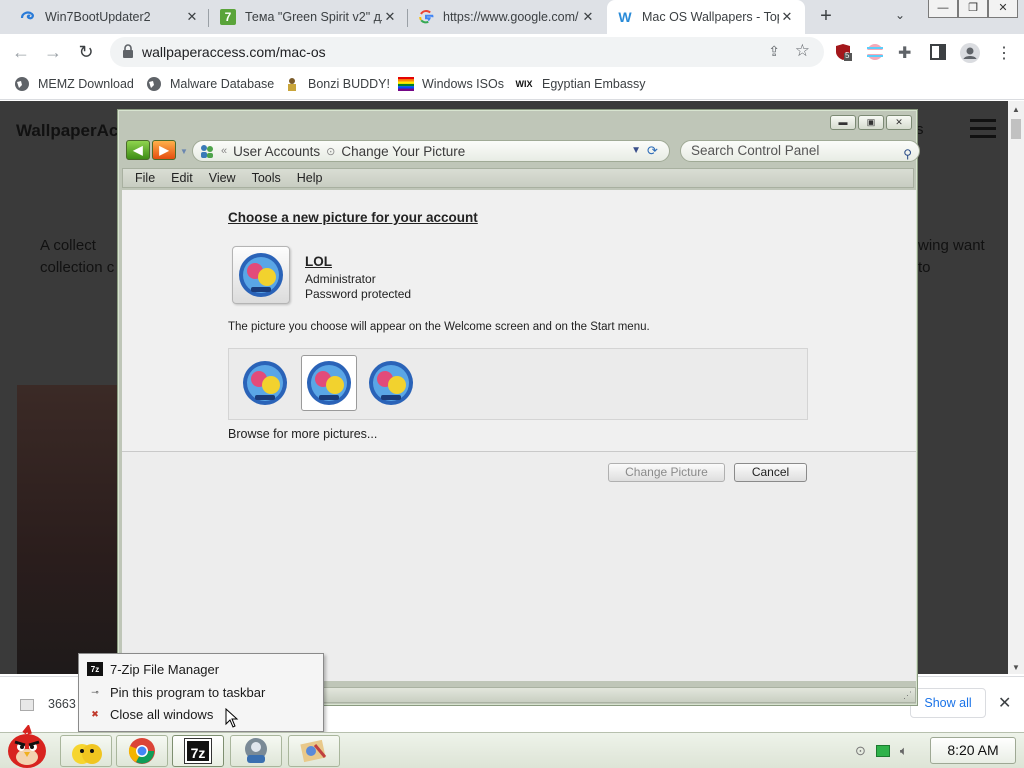  I want to click on tab-win7bootupdater: Win7BootUpdater2 ✕, so click(110, 17).